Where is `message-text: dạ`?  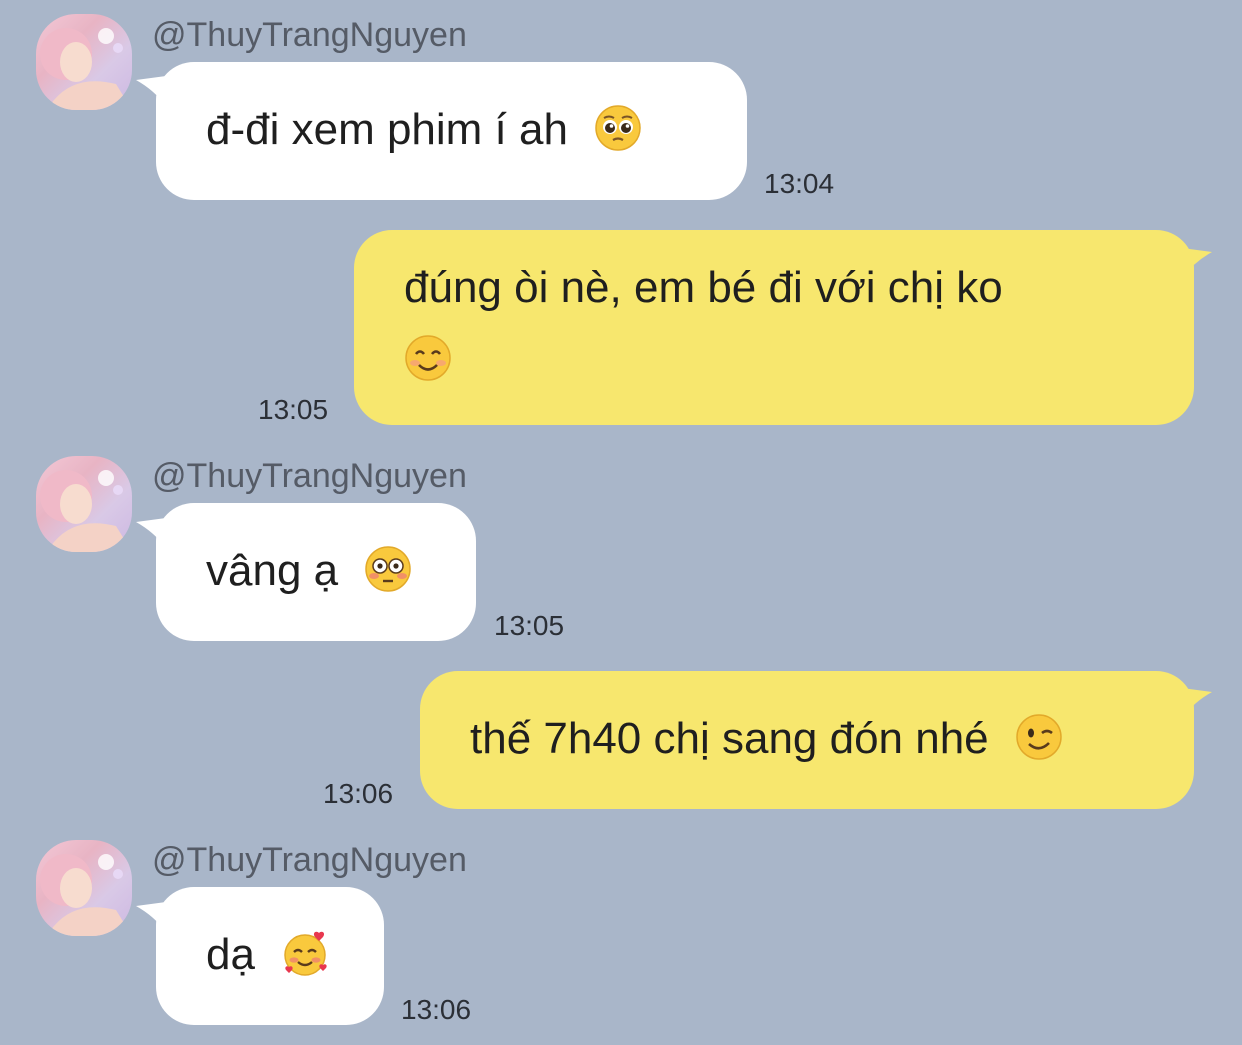 message-text: dạ is located at coordinates (230, 954).